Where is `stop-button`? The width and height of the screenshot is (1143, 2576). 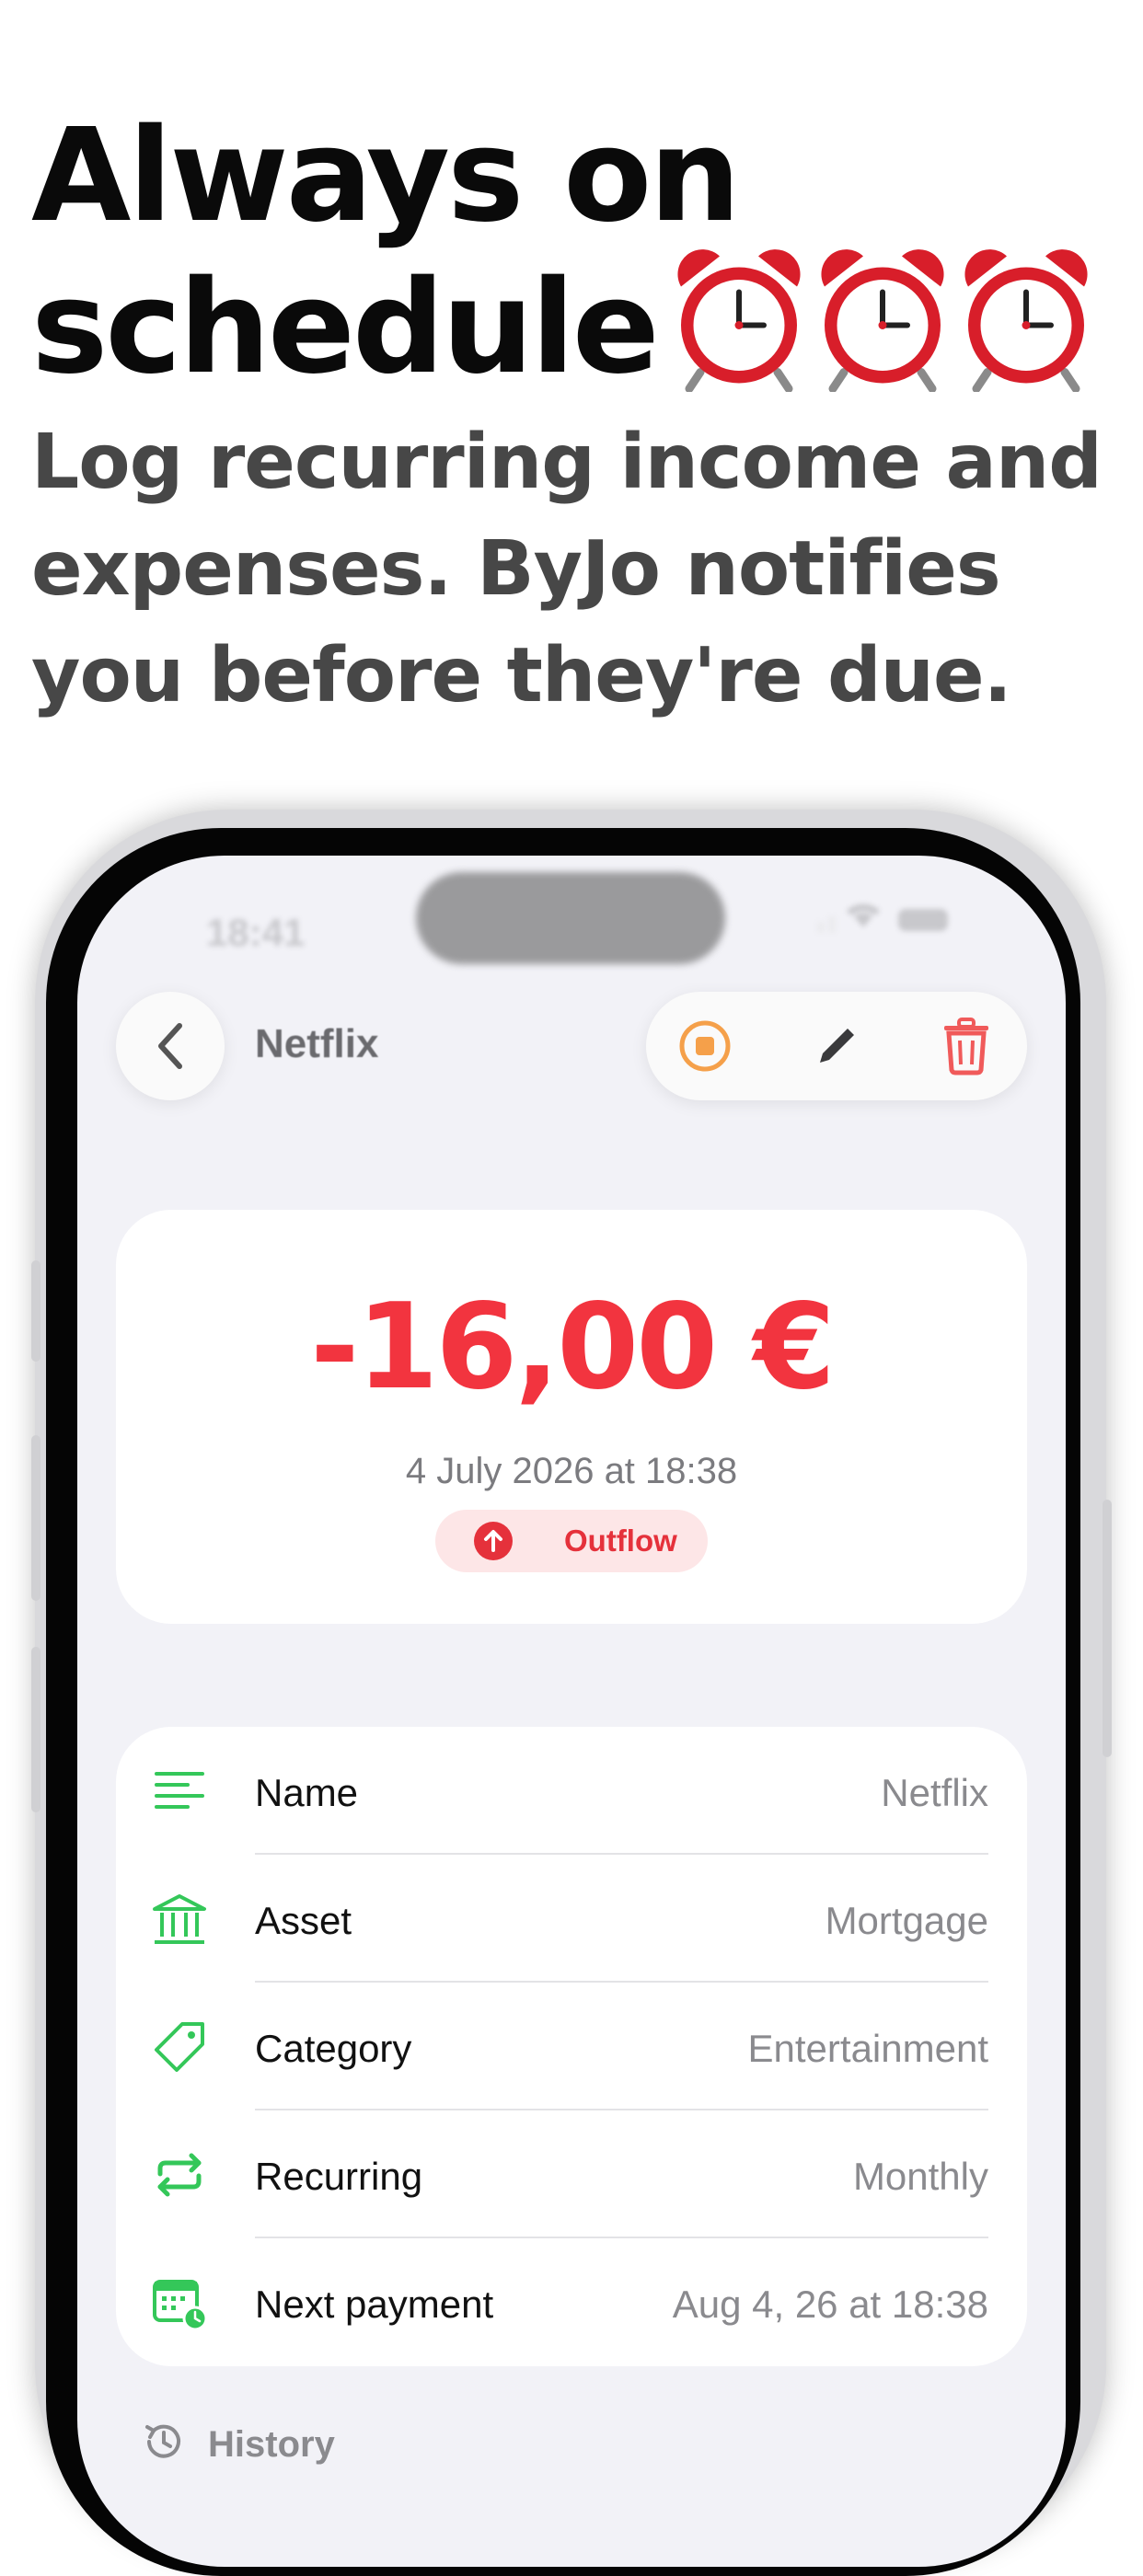
stop-button is located at coordinates (705, 1046).